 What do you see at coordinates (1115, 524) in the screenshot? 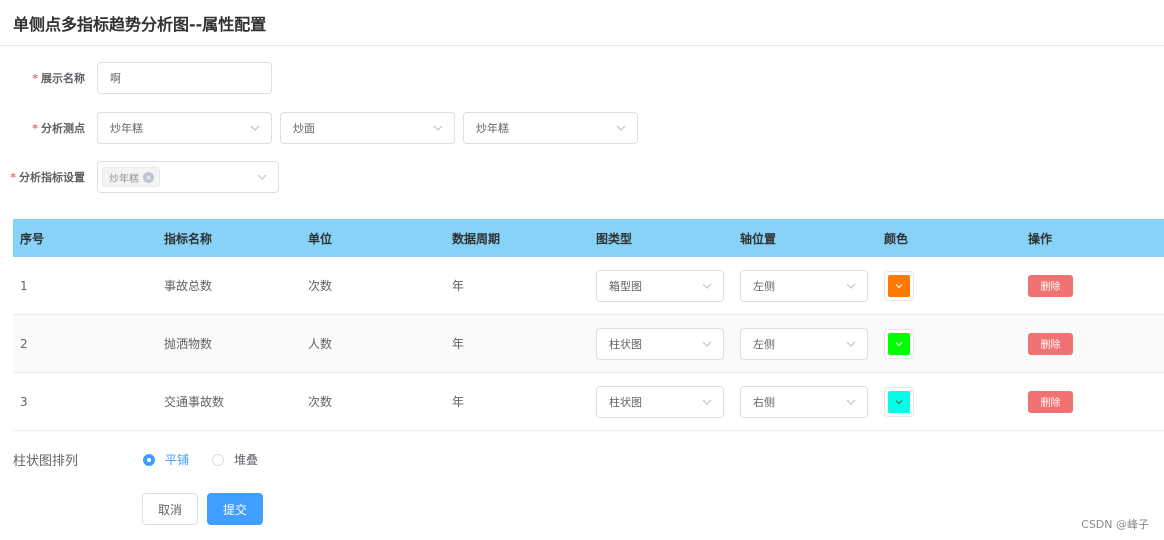
I see `watermark: CSDN @峰子` at bounding box center [1115, 524].